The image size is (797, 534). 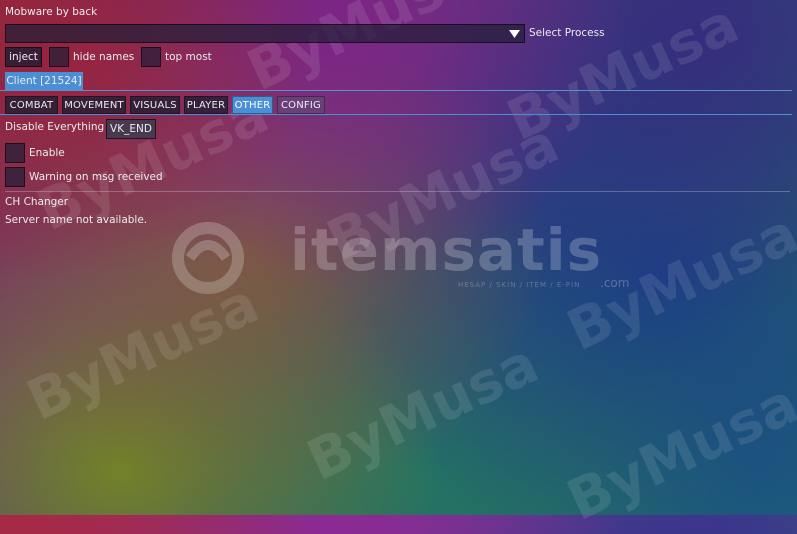 I want to click on tab-movement: MOVEMENT, so click(x=94, y=105).